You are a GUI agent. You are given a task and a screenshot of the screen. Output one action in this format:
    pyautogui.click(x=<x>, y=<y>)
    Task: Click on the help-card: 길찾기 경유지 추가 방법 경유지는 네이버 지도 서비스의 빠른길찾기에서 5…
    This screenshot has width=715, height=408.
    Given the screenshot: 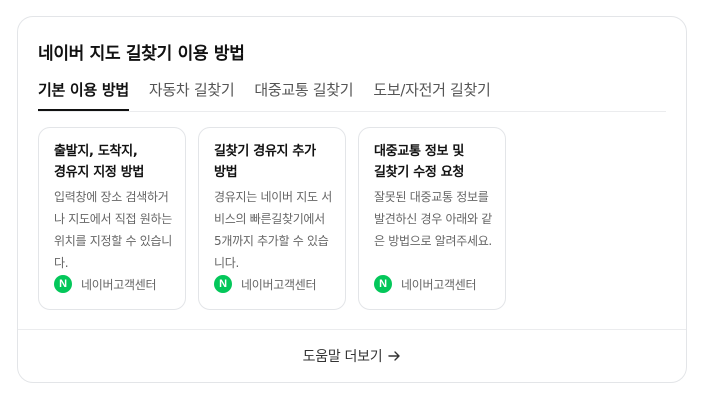 What is the action you would take?
    pyautogui.click(x=272, y=218)
    